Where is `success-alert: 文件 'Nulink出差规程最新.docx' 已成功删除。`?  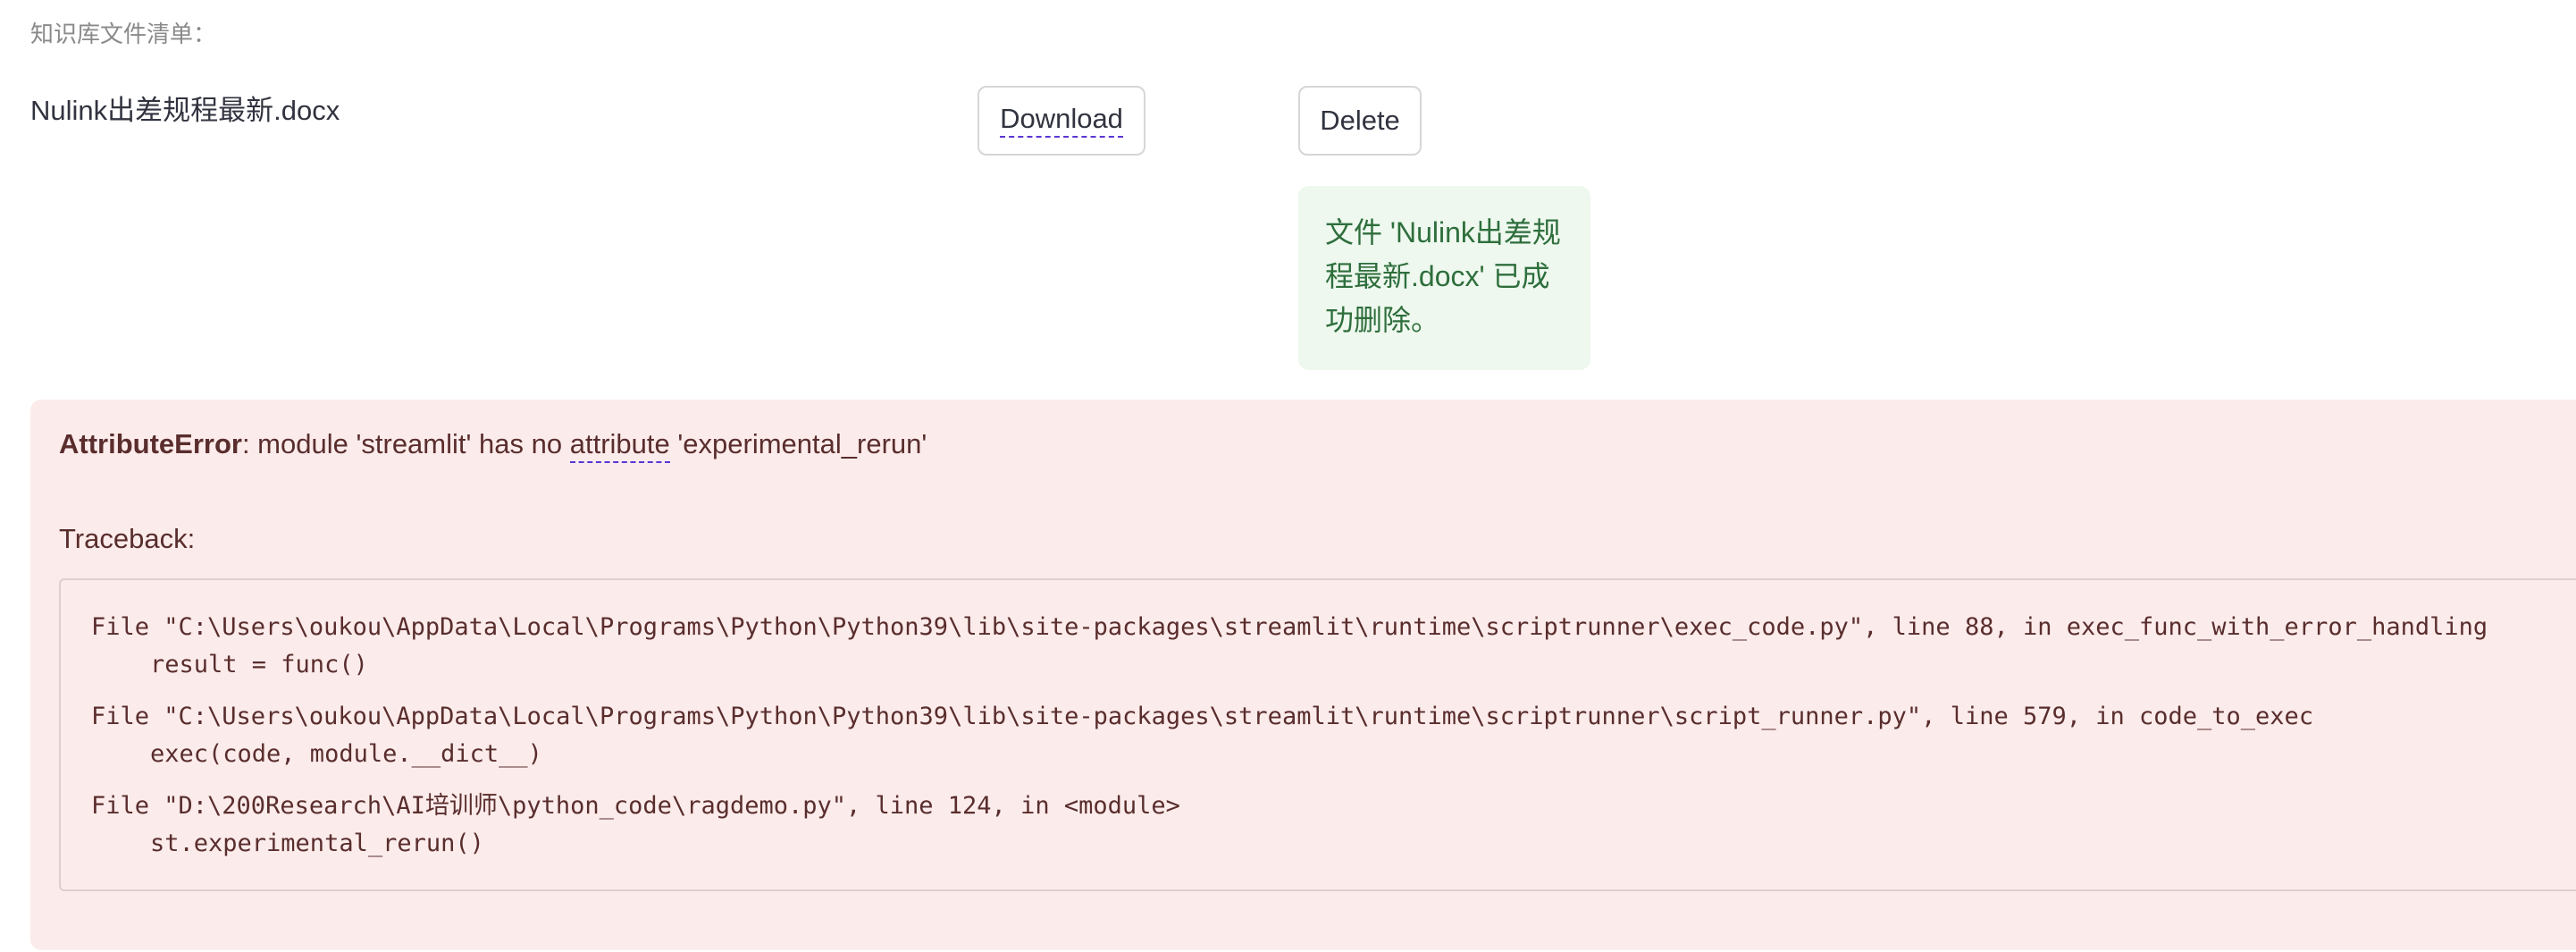
success-alert: 文件 'Nulink出差规程最新.docx' 已成功删除。 is located at coordinates (1444, 278).